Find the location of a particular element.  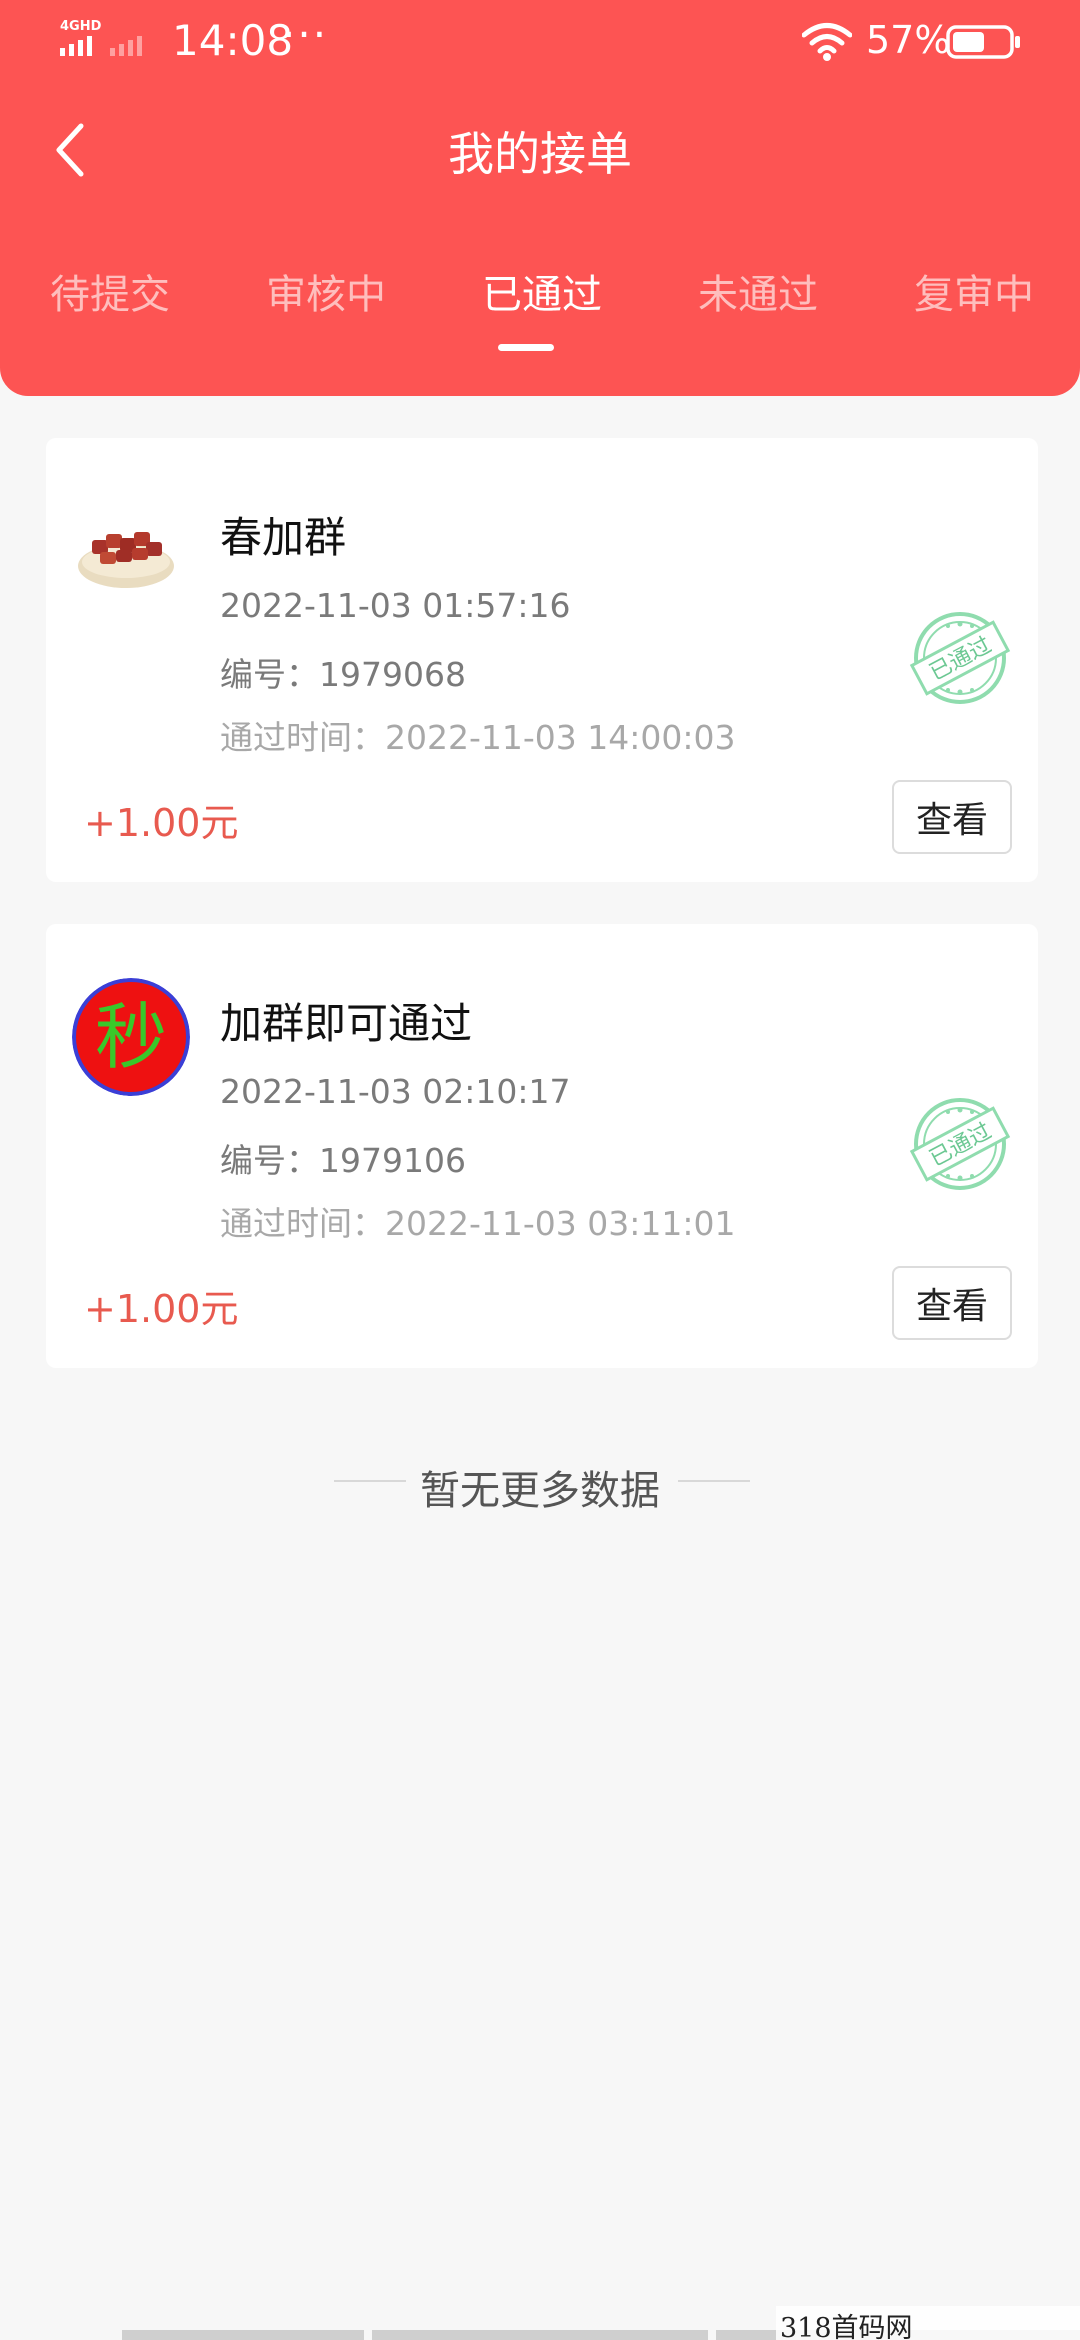

order-date: 2022-11-03 02:10:17 is located at coordinates (395, 1091).